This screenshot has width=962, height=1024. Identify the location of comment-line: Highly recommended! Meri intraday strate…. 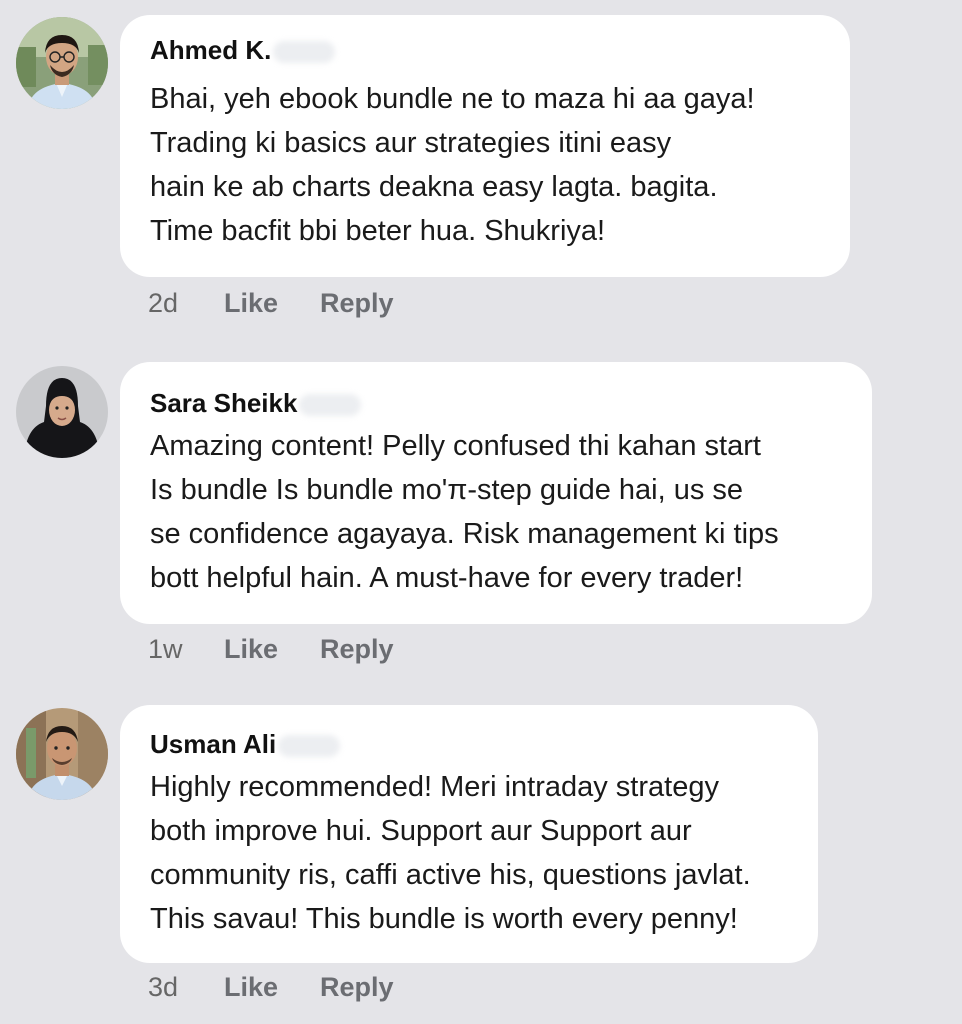
(434, 787).